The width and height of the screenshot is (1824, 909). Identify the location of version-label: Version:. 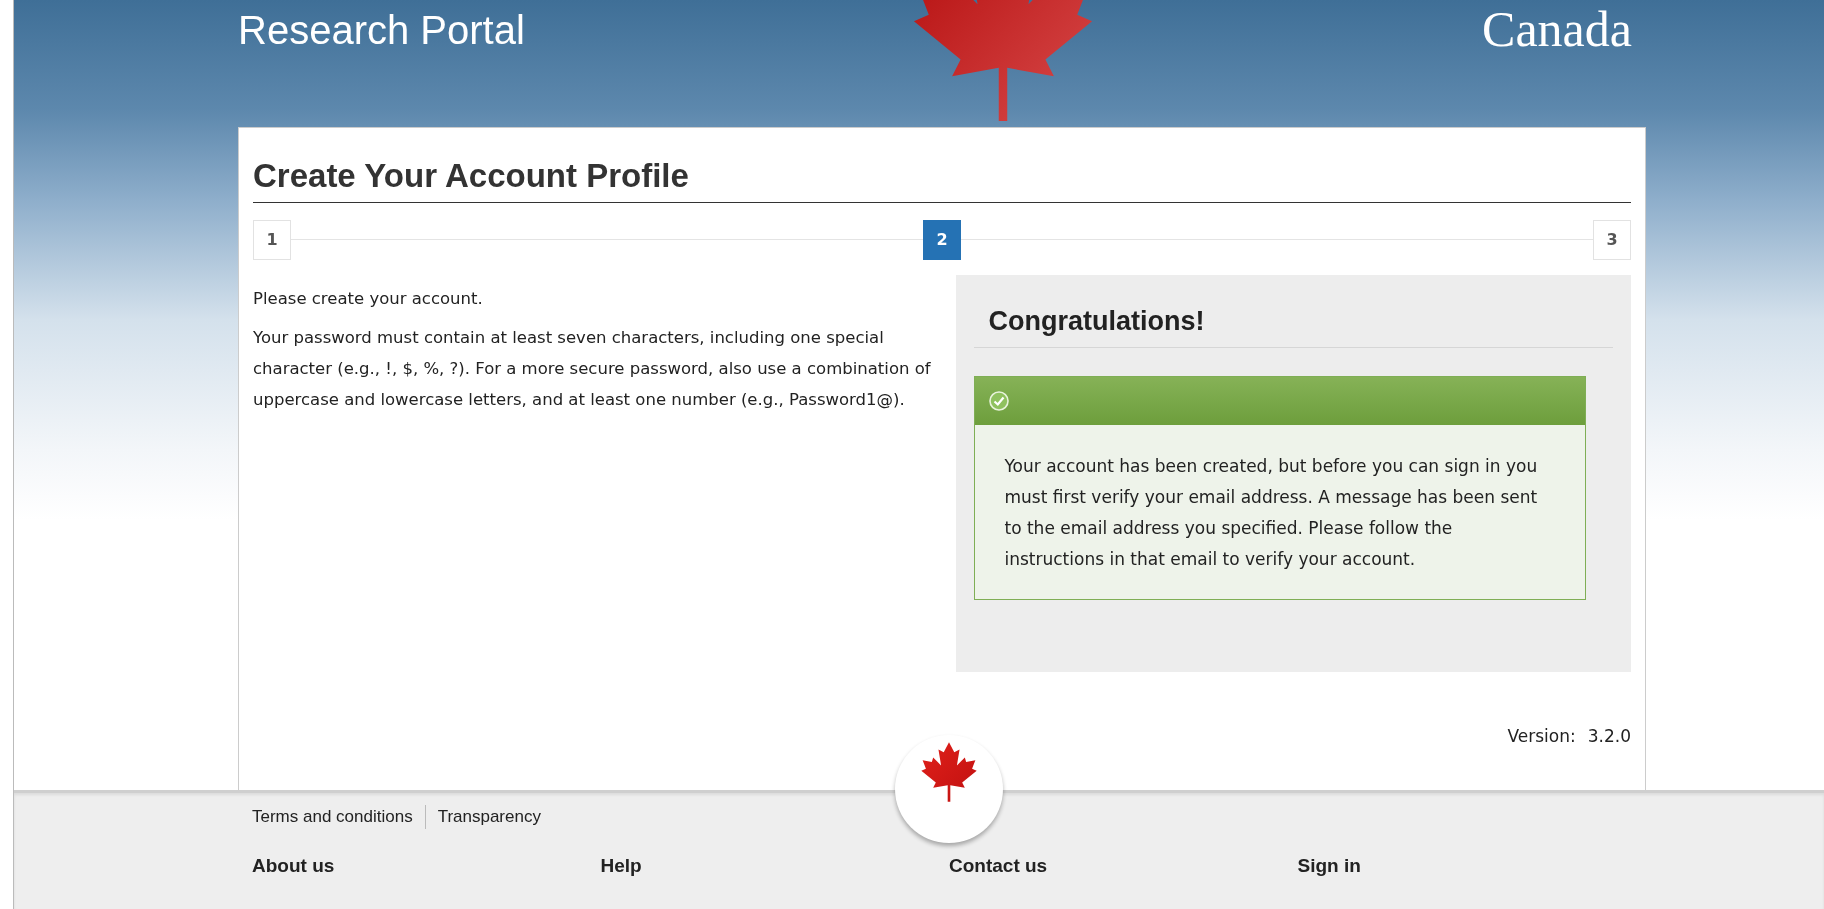
(1541, 736).